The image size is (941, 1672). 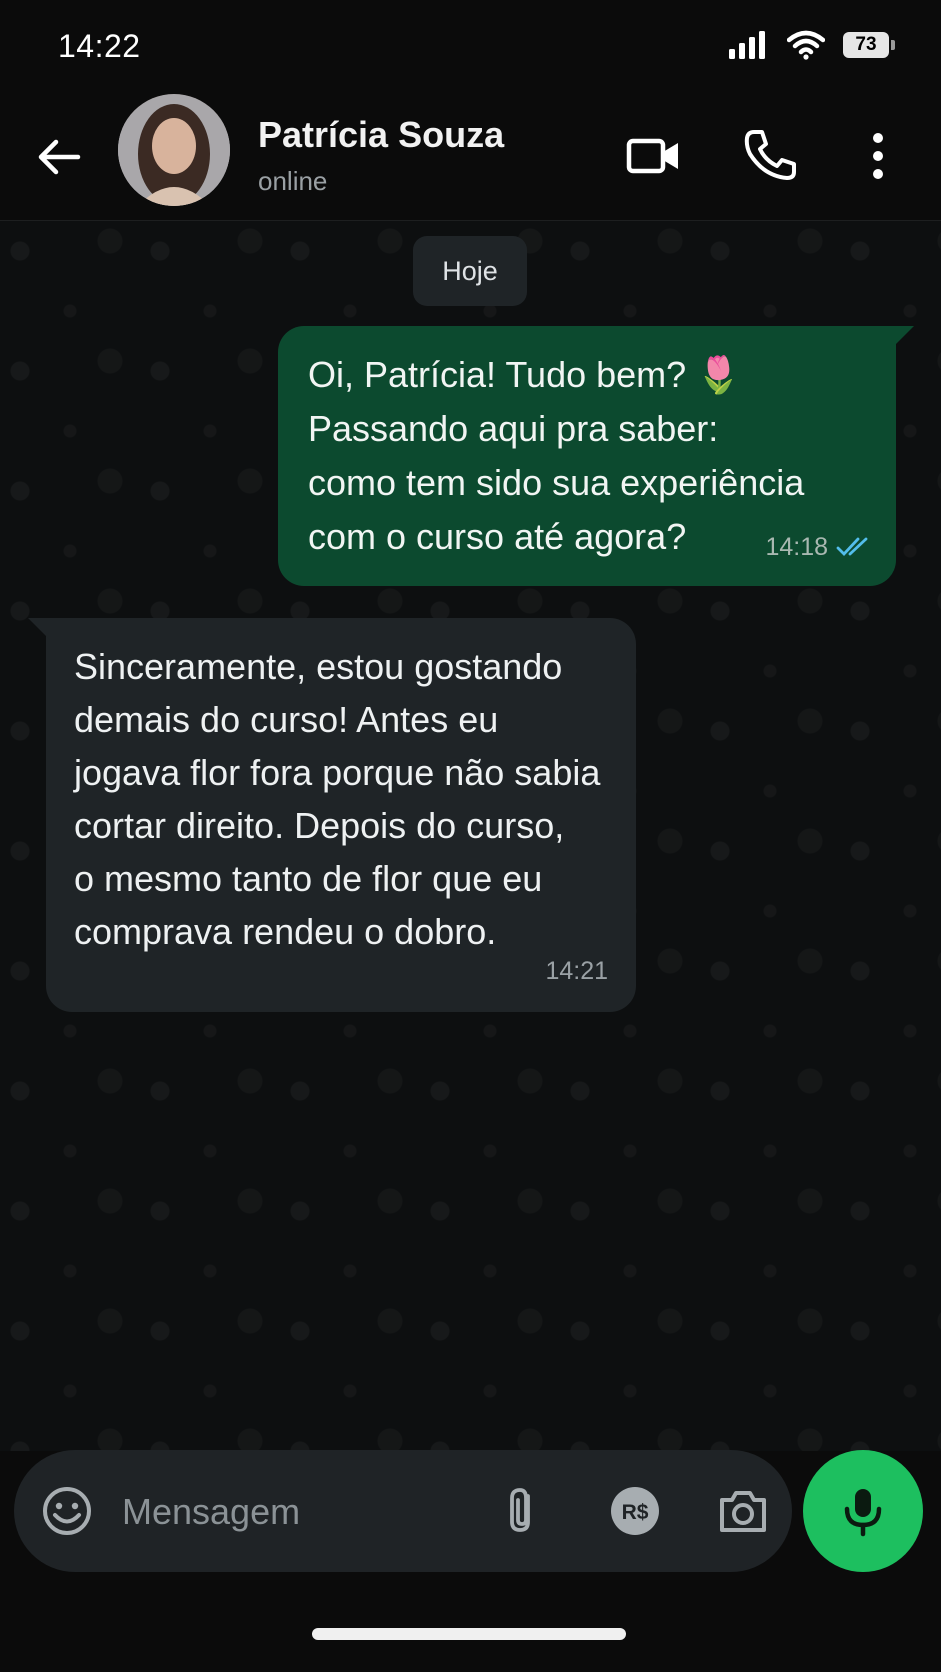 I want to click on message-line: Oi, Patrícia! Tudo bem? 🌷, so click(x=525, y=374).